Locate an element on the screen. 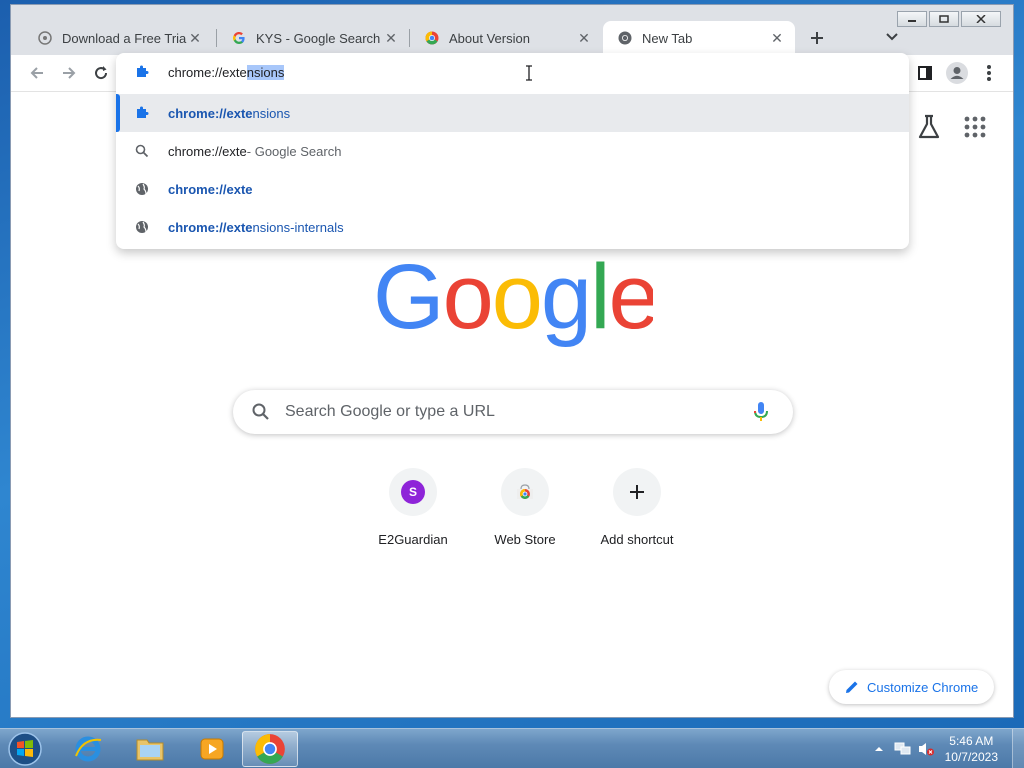 Image resolution: width=1024 pixels, height=768 pixels. internet-explorer-icon is located at coordinates (88, 749).